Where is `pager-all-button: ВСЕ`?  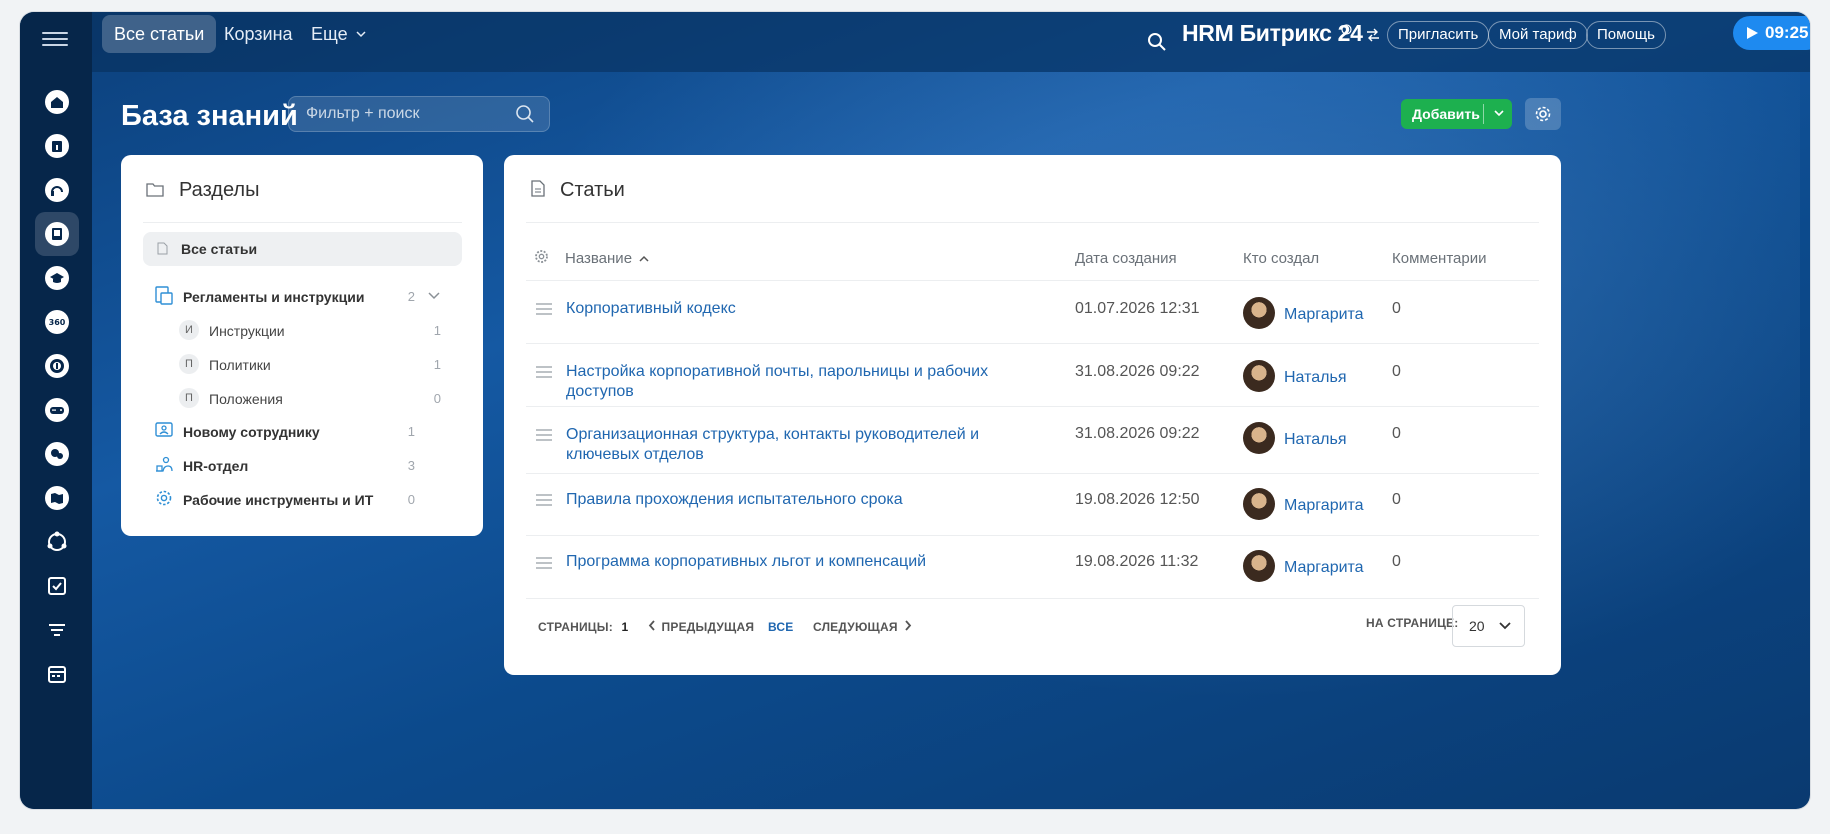 pager-all-button: ВСЕ is located at coordinates (780, 627).